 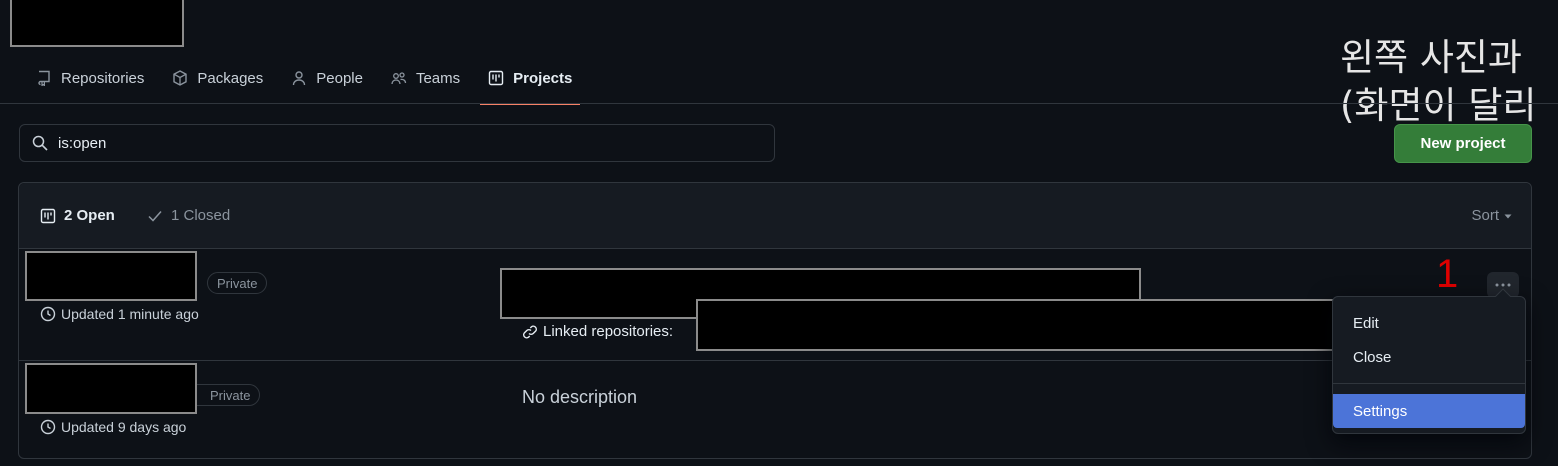 I want to click on check-icon, so click(x=155, y=216).